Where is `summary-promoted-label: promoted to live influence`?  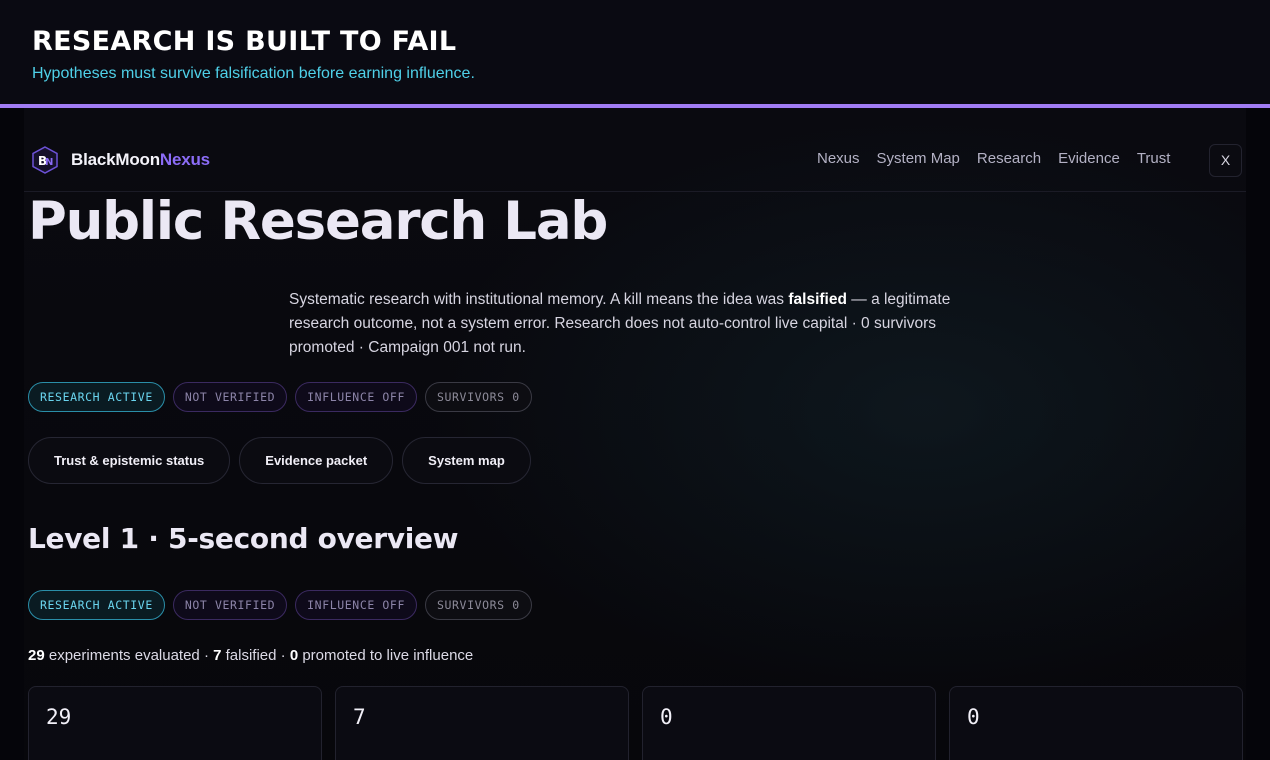 summary-promoted-label: promoted to live influence is located at coordinates (386, 655).